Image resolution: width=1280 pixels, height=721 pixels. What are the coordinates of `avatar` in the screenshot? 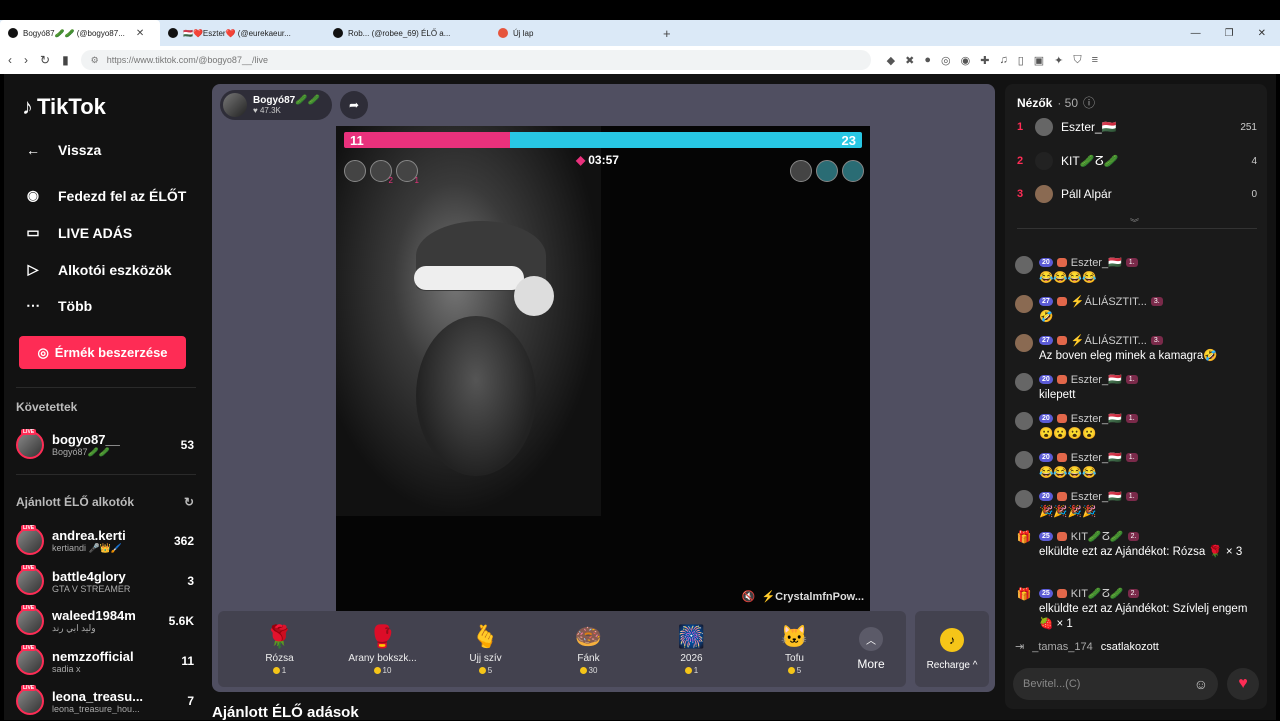 It's located at (1024, 421).